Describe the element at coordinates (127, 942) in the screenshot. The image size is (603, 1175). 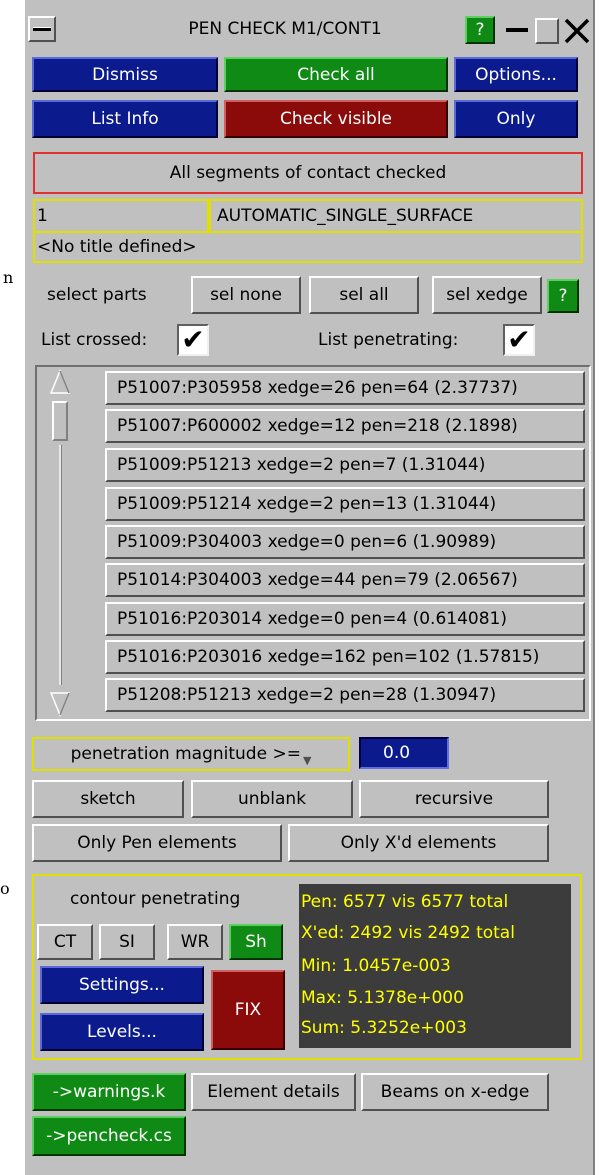
I see `si-button: SI` at that location.